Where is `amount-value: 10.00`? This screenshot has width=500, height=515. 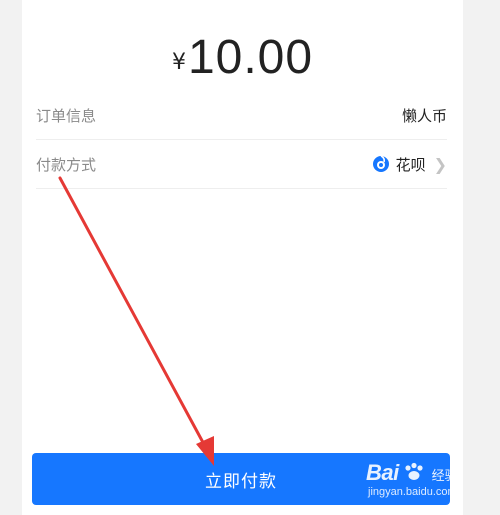 amount-value: 10.00 is located at coordinates (250, 57).